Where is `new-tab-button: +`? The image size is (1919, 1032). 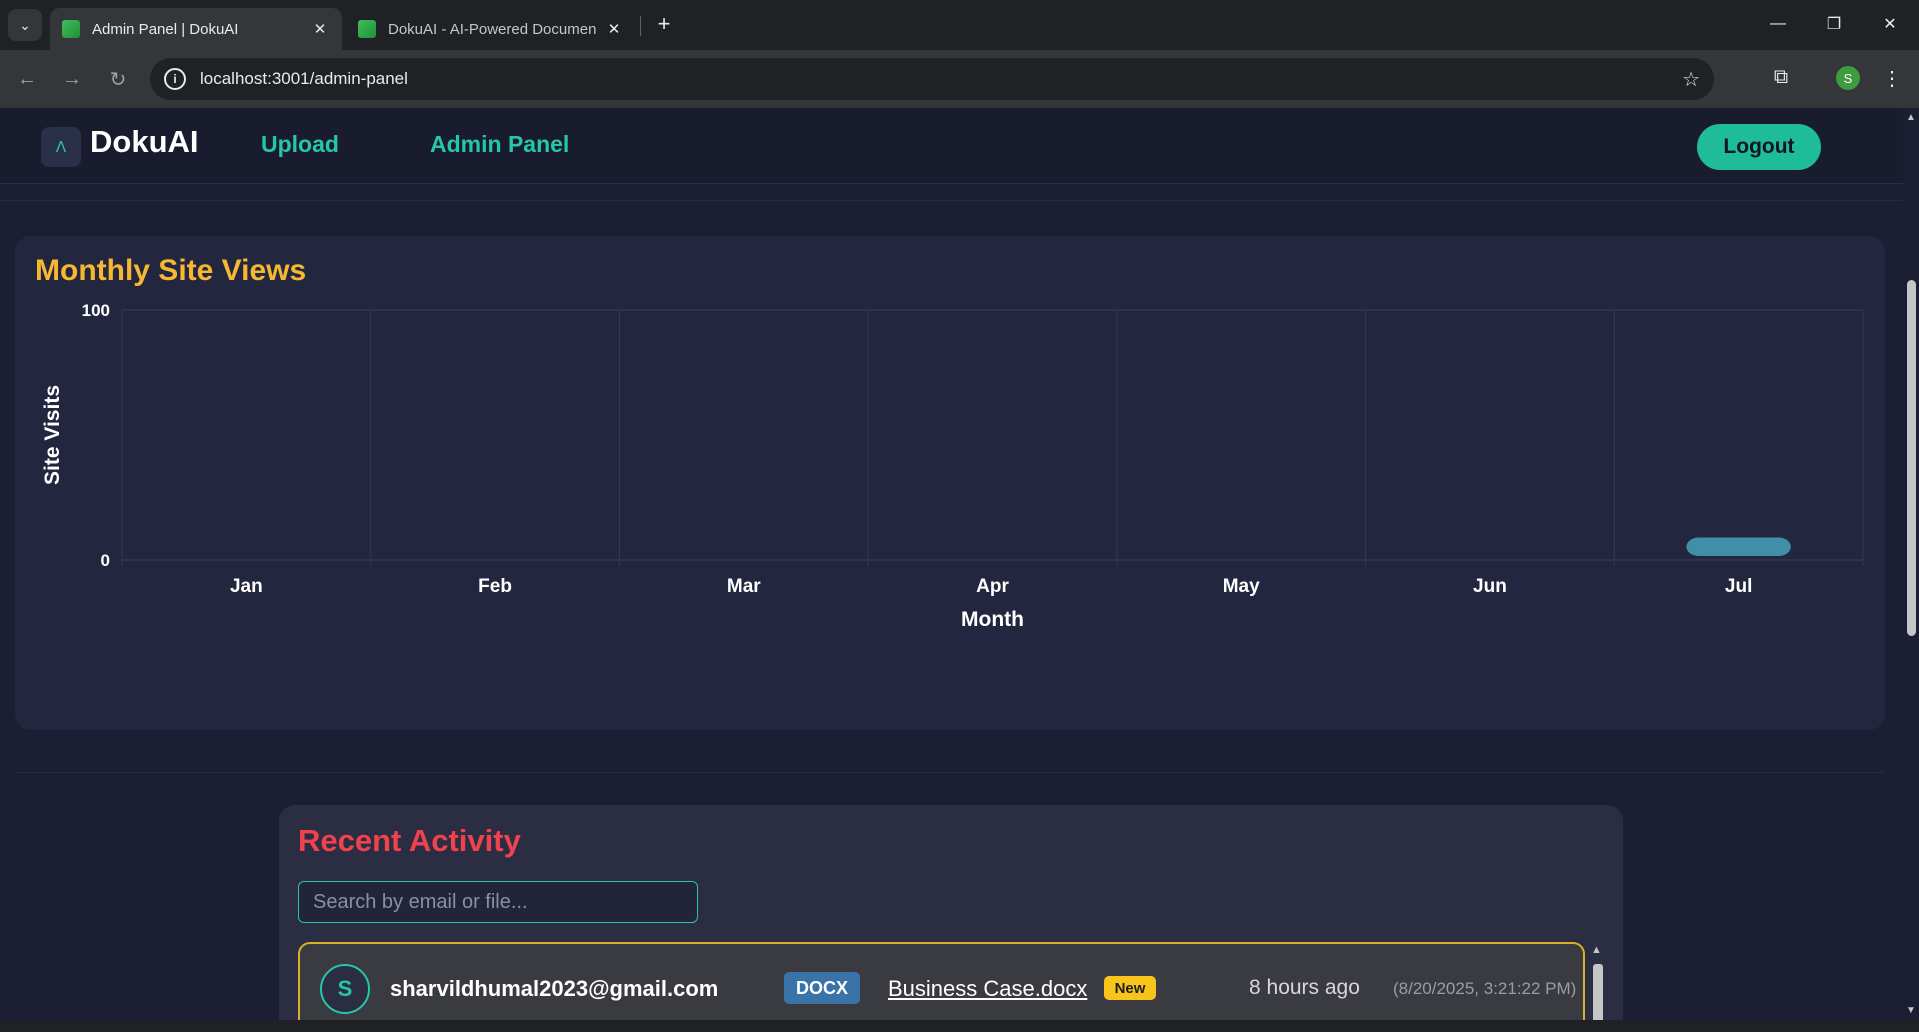
new-tab-button: + is located at coordinates (664, 24).